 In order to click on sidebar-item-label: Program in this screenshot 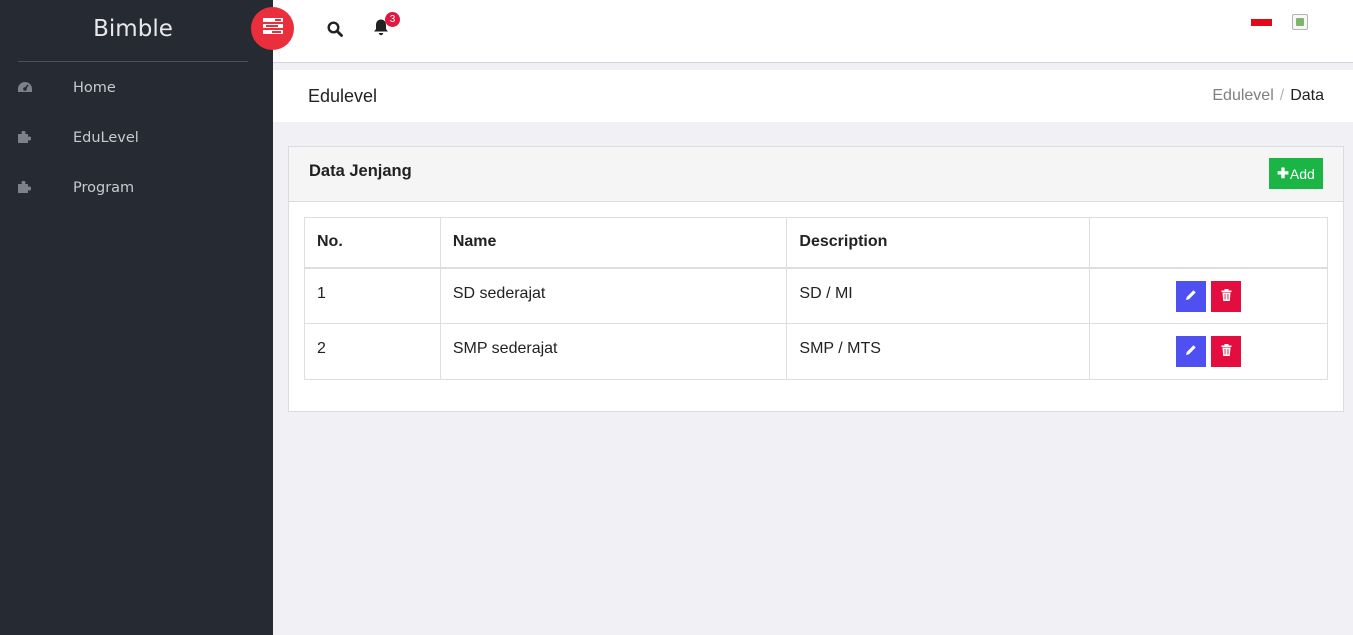, I will do `click(104, 188)`.